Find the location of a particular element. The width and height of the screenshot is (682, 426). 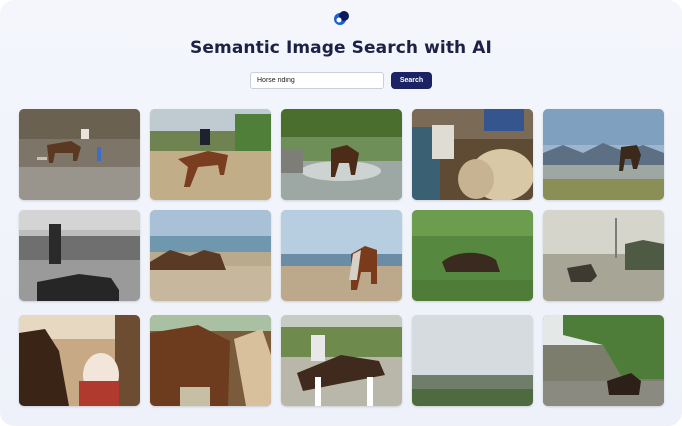

page-title: Semantic Image Search with AI is located at coordinates (341, 48).